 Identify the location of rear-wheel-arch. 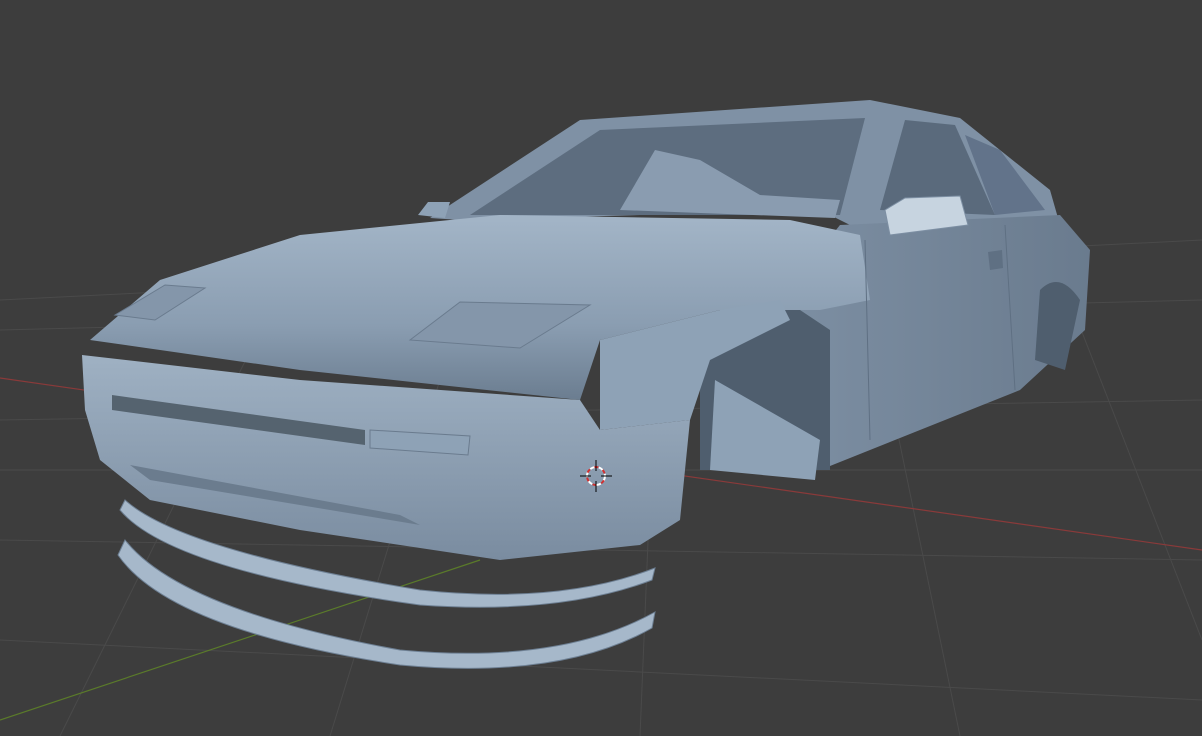
(1057, 326).